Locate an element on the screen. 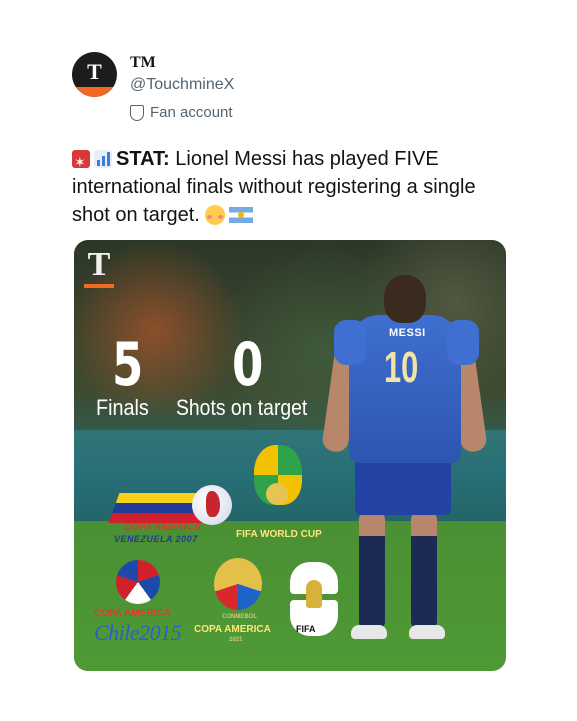 This screenshot has width=577, height=721. shirt-name: MESSI is located at coordinates (407, 333).